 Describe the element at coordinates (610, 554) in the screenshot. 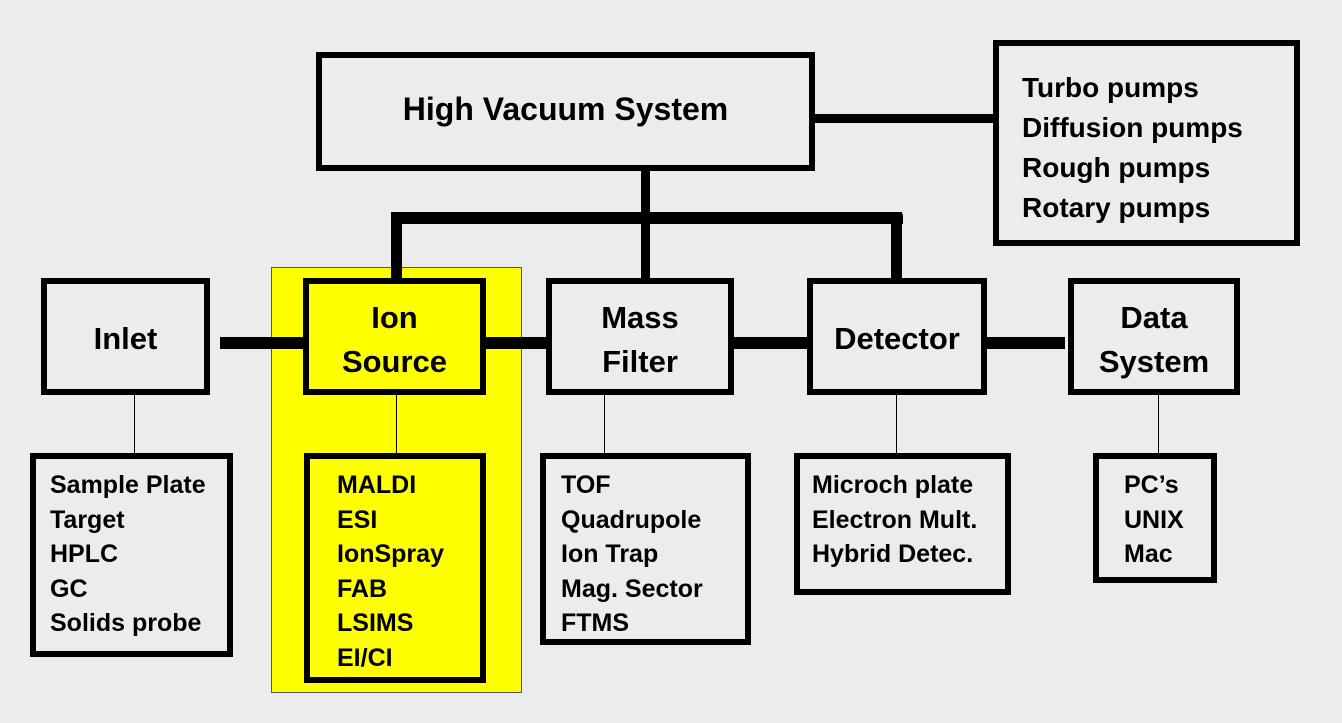

I see `mass-filter-item: Ion Trap` at that location.